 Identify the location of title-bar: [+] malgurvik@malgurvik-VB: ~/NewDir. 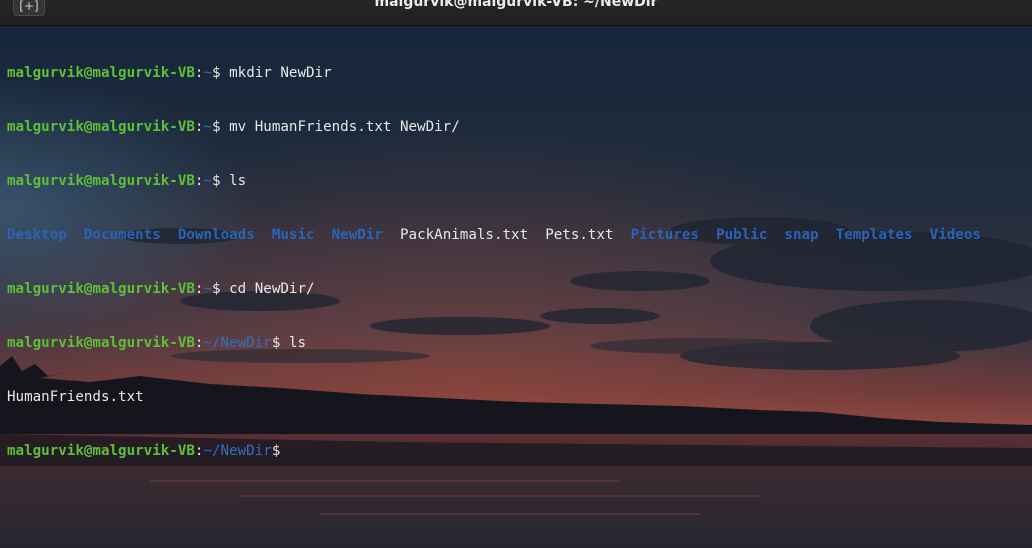
(516, 13).